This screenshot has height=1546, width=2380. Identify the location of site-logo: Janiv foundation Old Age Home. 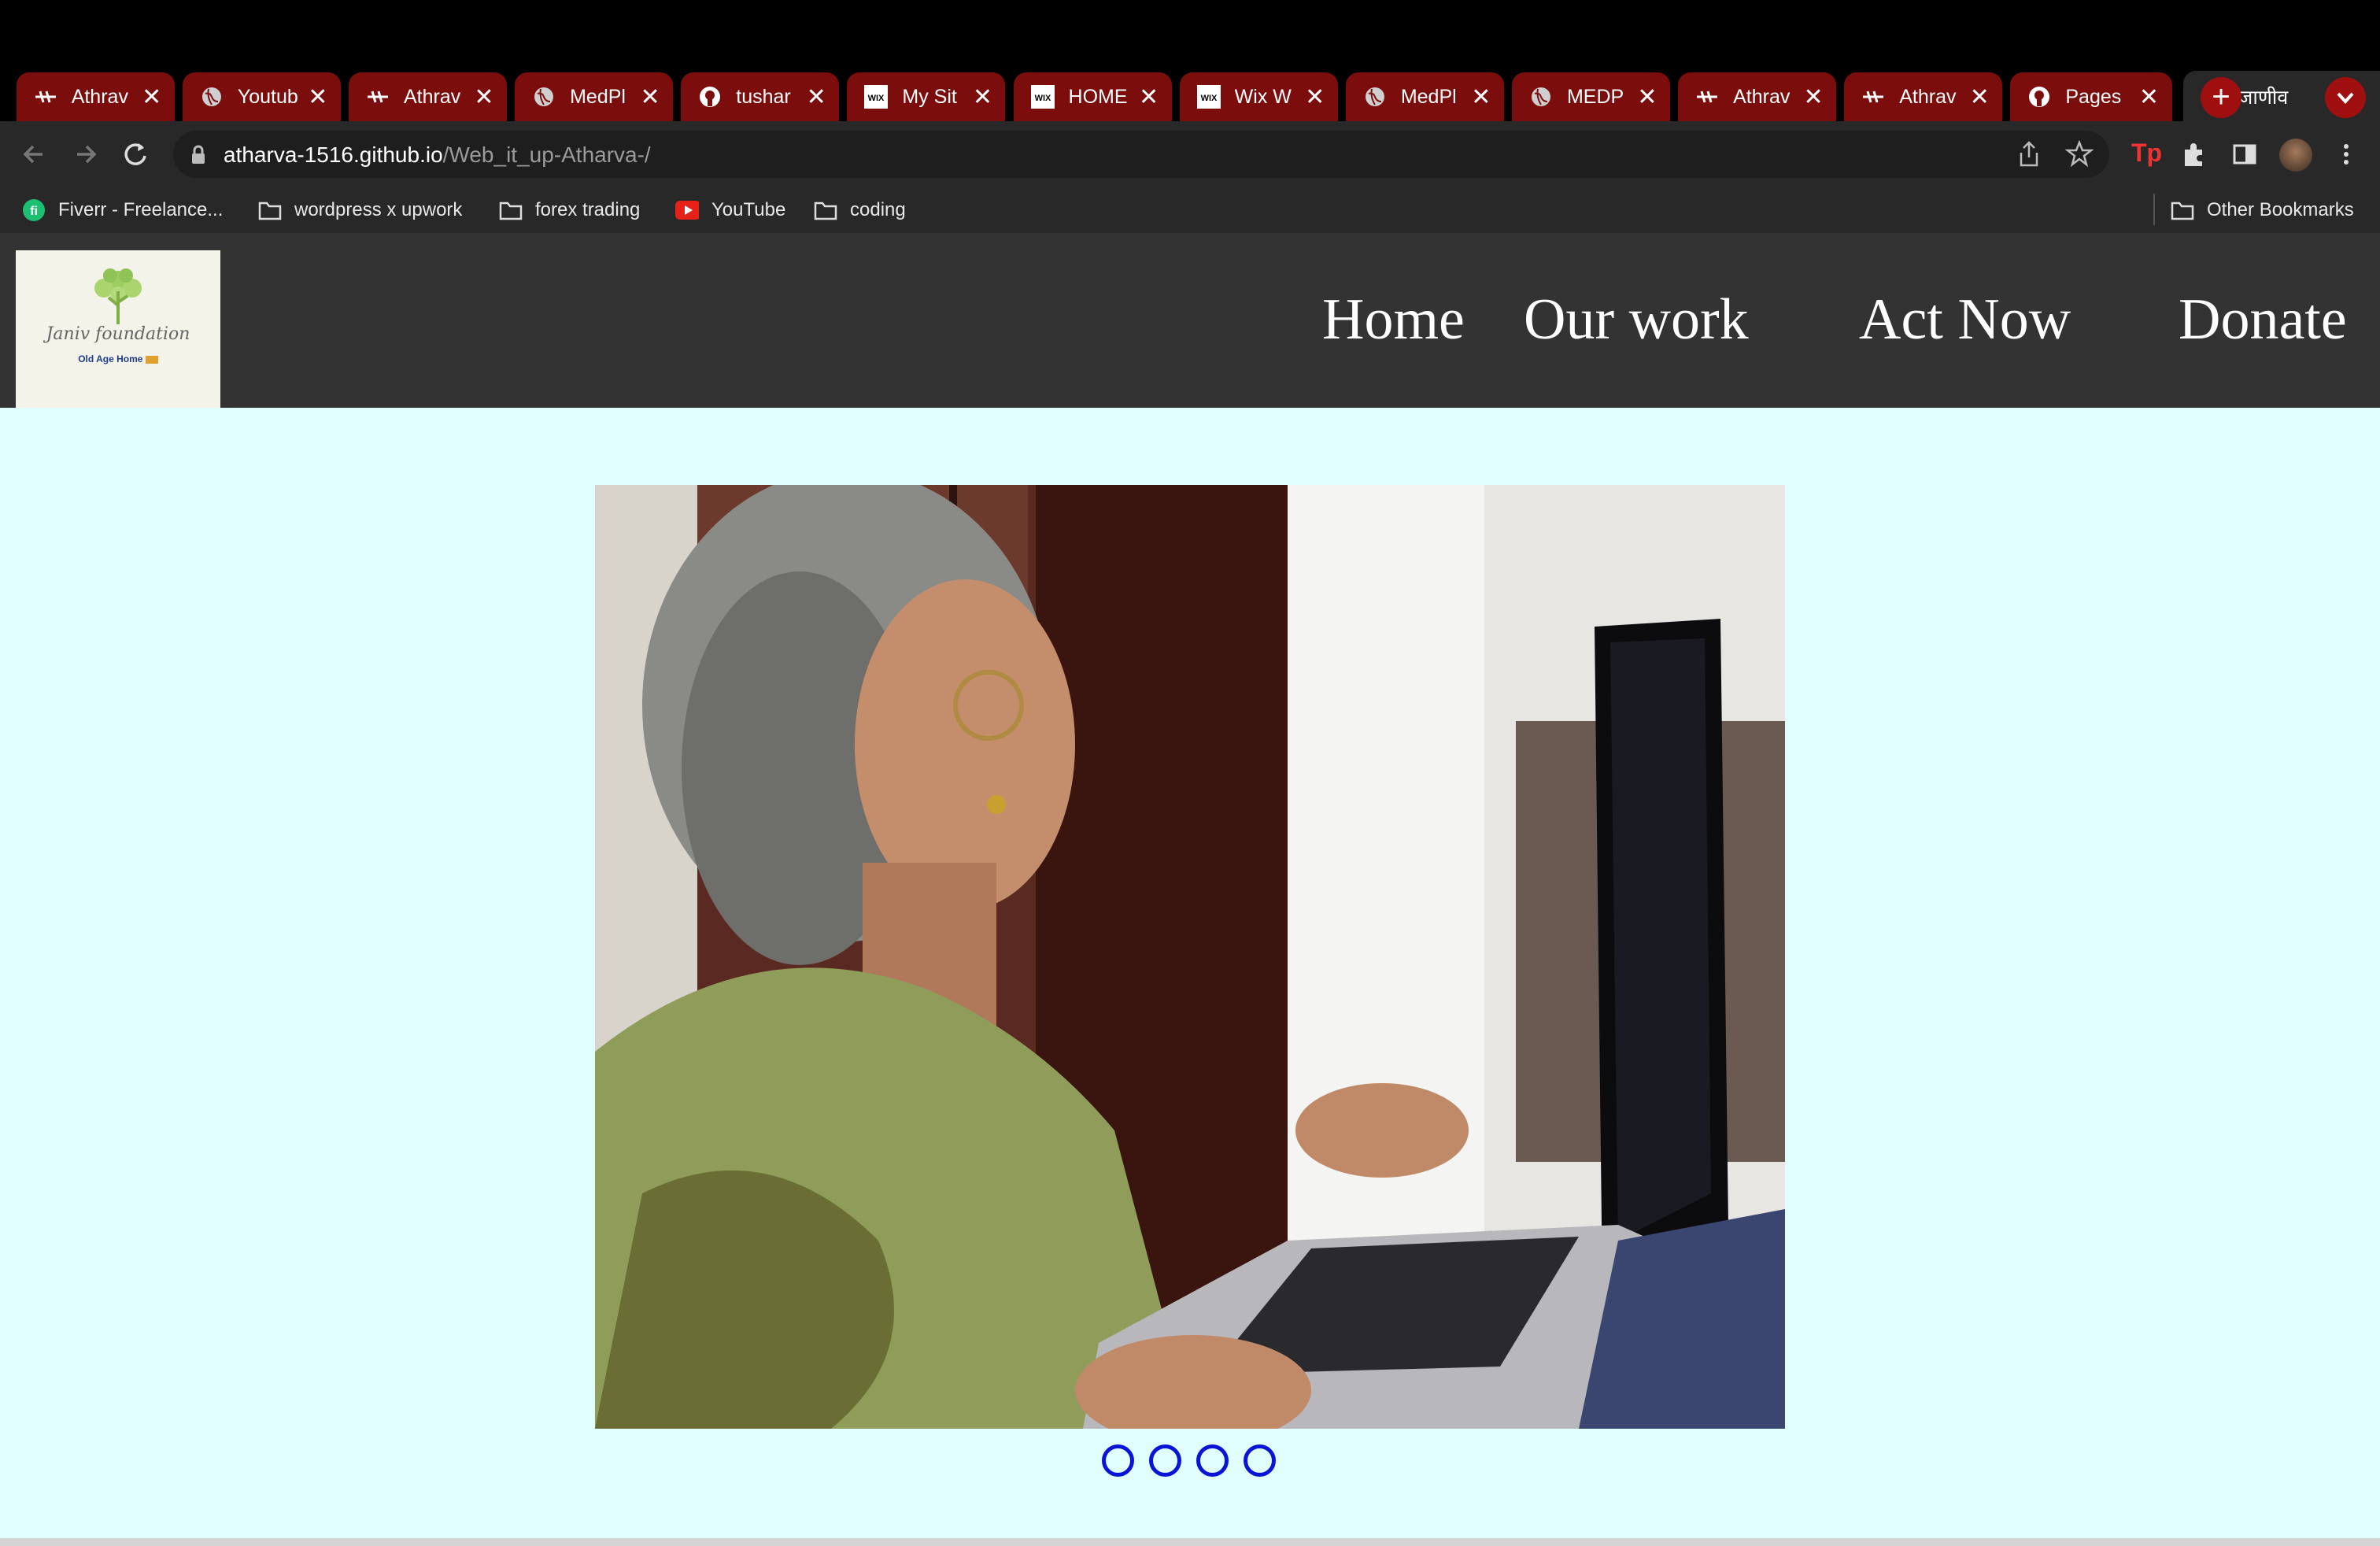
(118, 329).